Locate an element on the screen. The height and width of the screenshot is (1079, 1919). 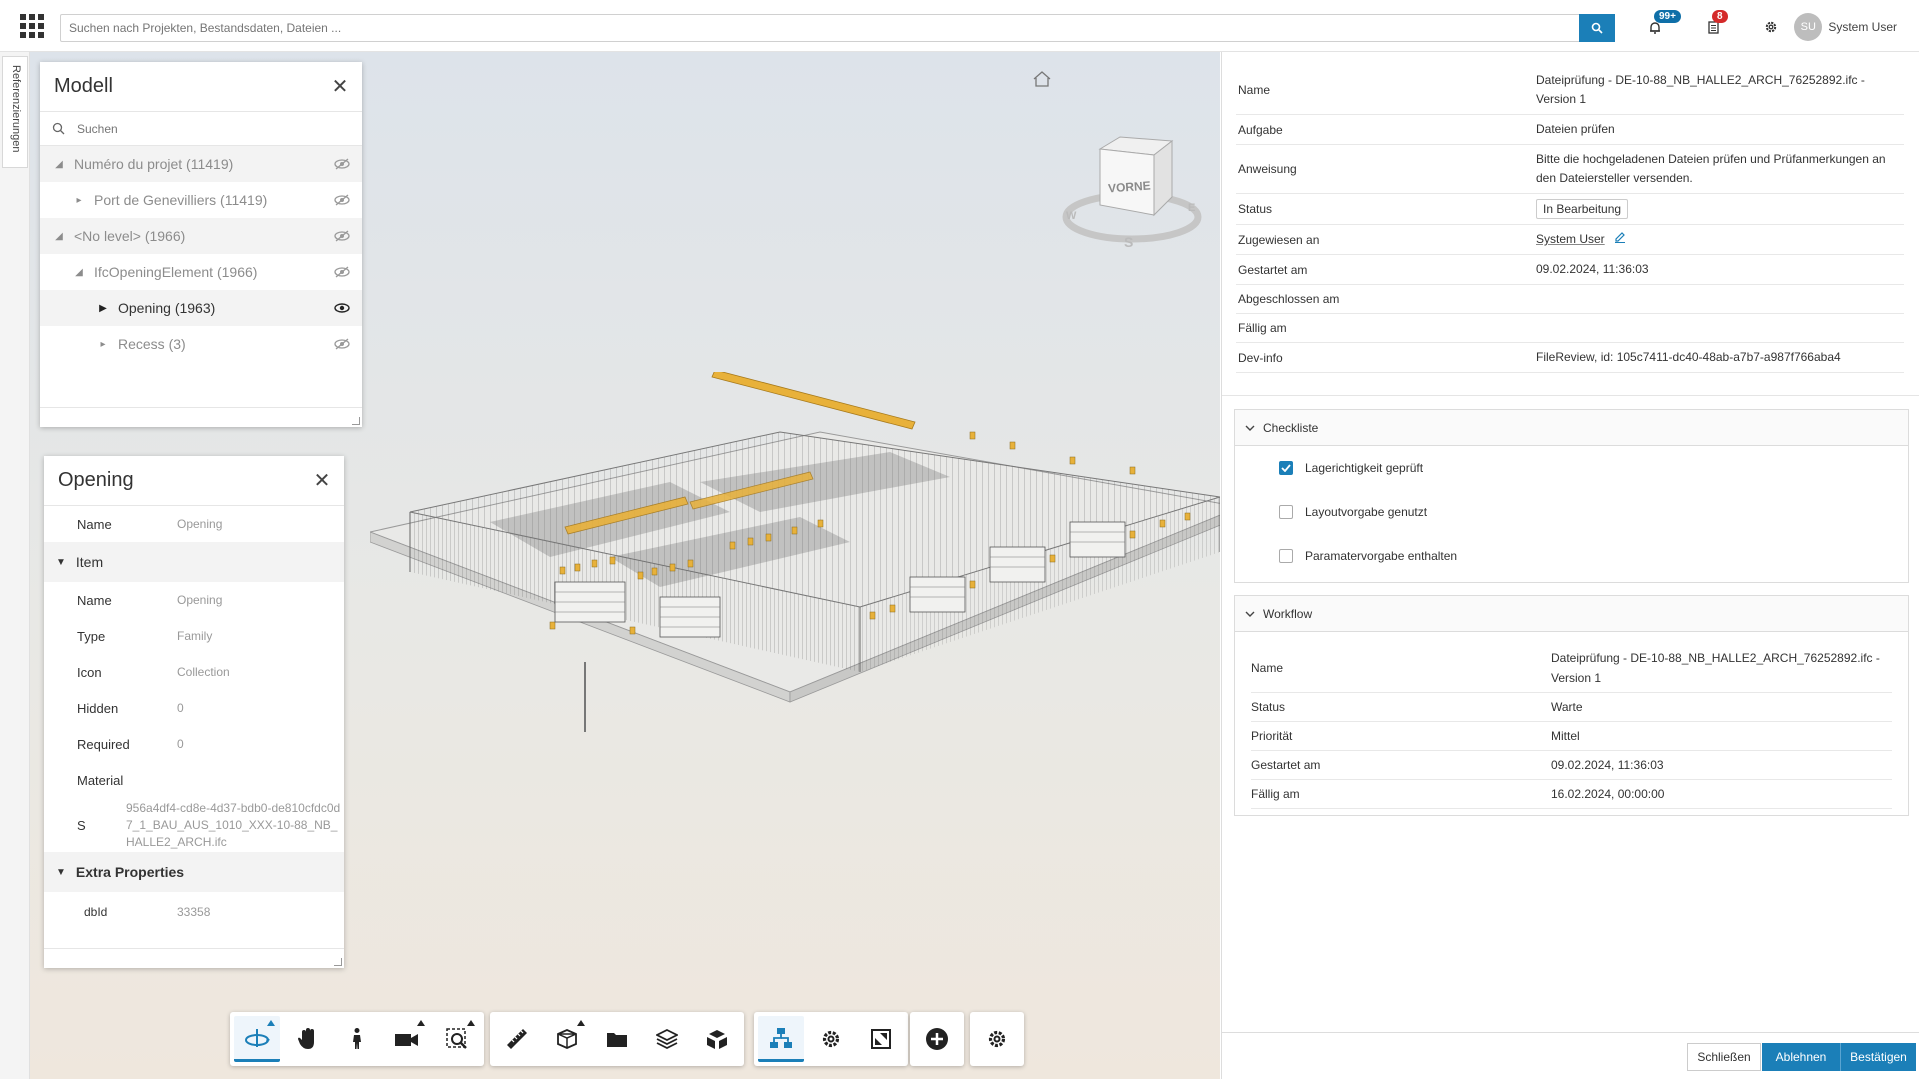
notifications-button: 99+ is located at coordinates (1663, 23).